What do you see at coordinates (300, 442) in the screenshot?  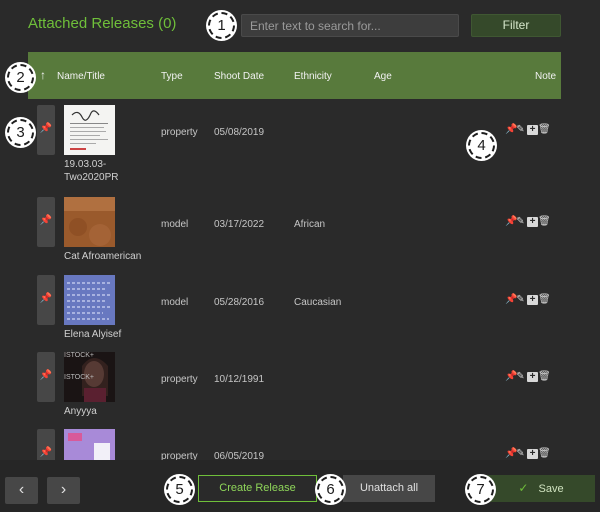 I see `table-row: 📌 property 06/05/2019 📌✎ + 🗑` at bounding box center [300, 442].